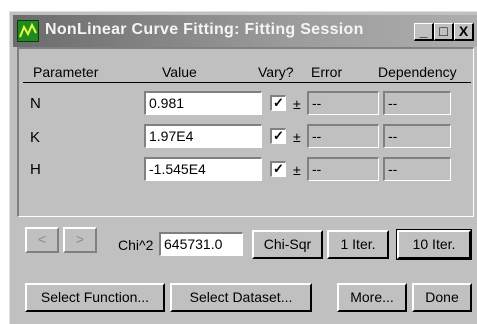 The height and width of the screenshot is (324, 477). Describe the element at coordinates (297, 170) in the screenshot. I see `plus-minus-h: ±` at that location.